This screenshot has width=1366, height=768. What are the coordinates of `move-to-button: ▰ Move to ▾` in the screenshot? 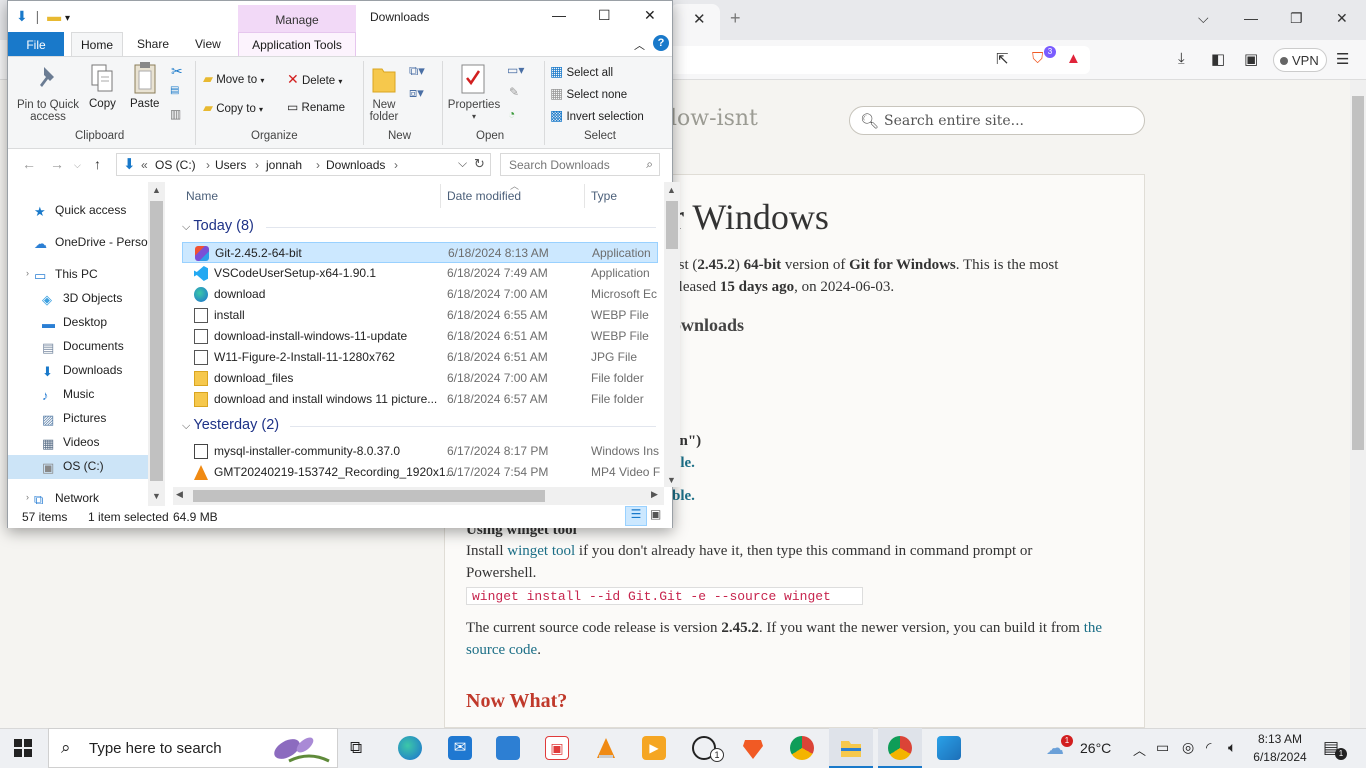 It's located at (233, 79).